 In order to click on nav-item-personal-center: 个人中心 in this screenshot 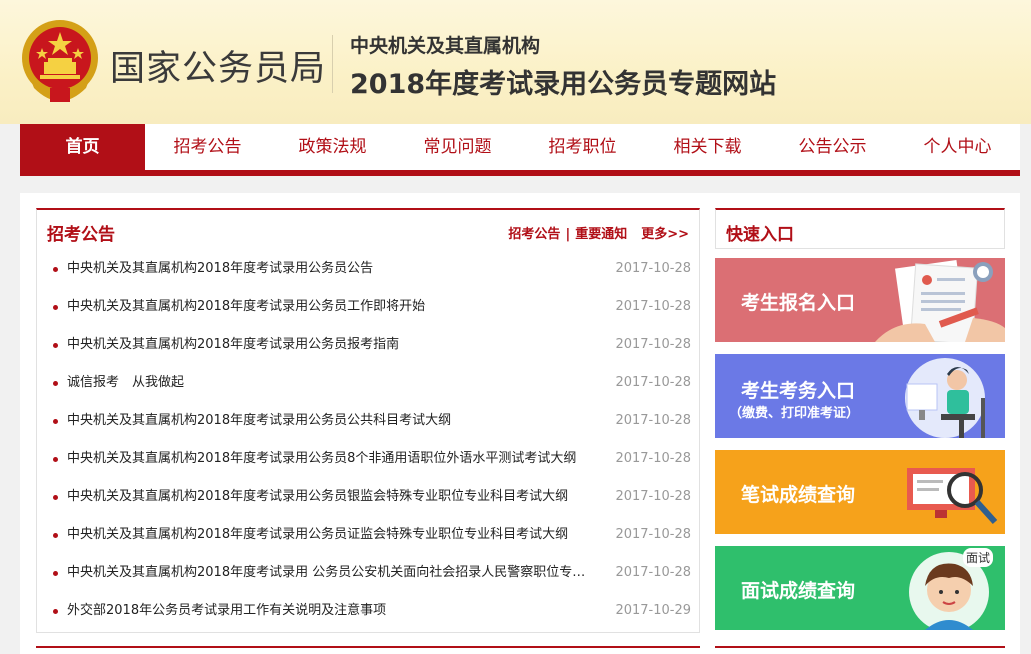, I will do `click(957, 147)`.